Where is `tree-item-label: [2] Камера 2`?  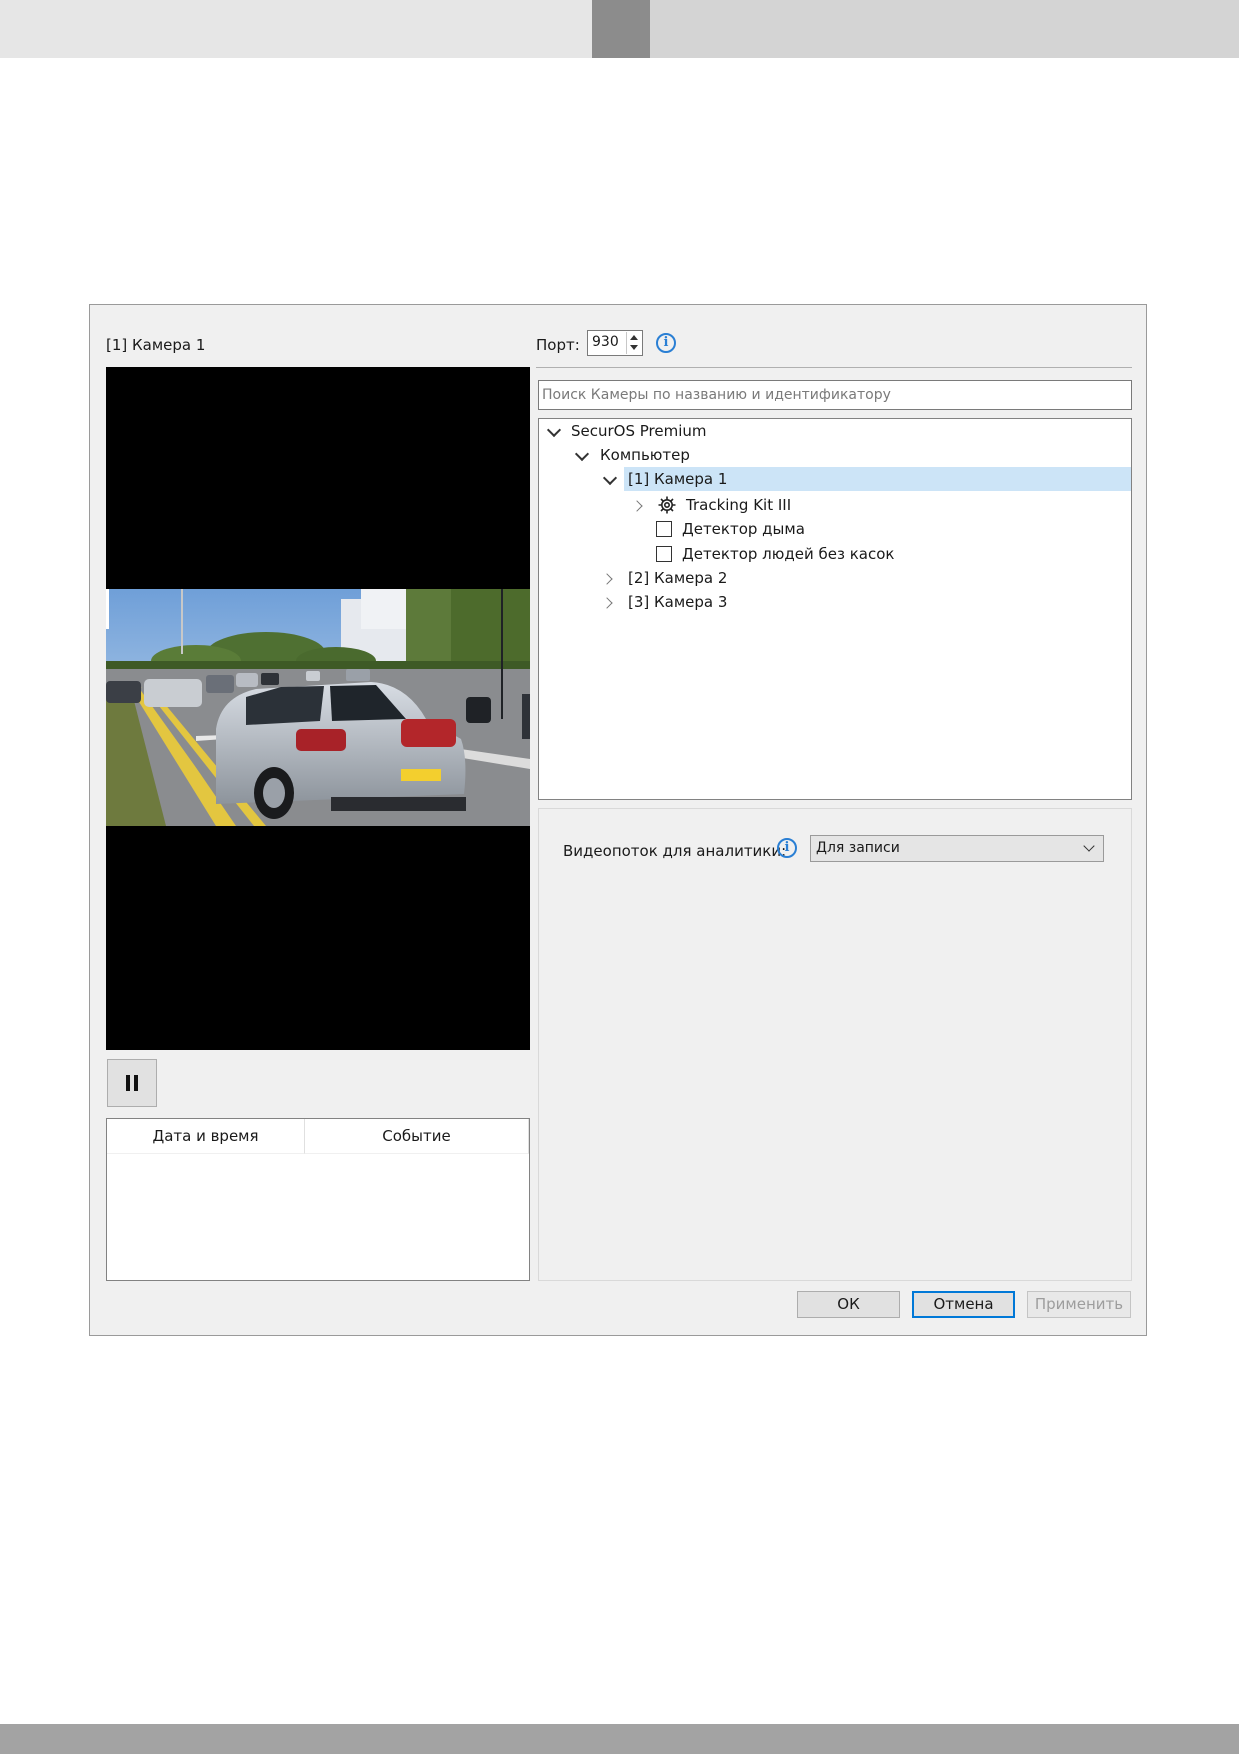
tree-item-label: [2] Камера 2 is located at coordinates (678, 578).